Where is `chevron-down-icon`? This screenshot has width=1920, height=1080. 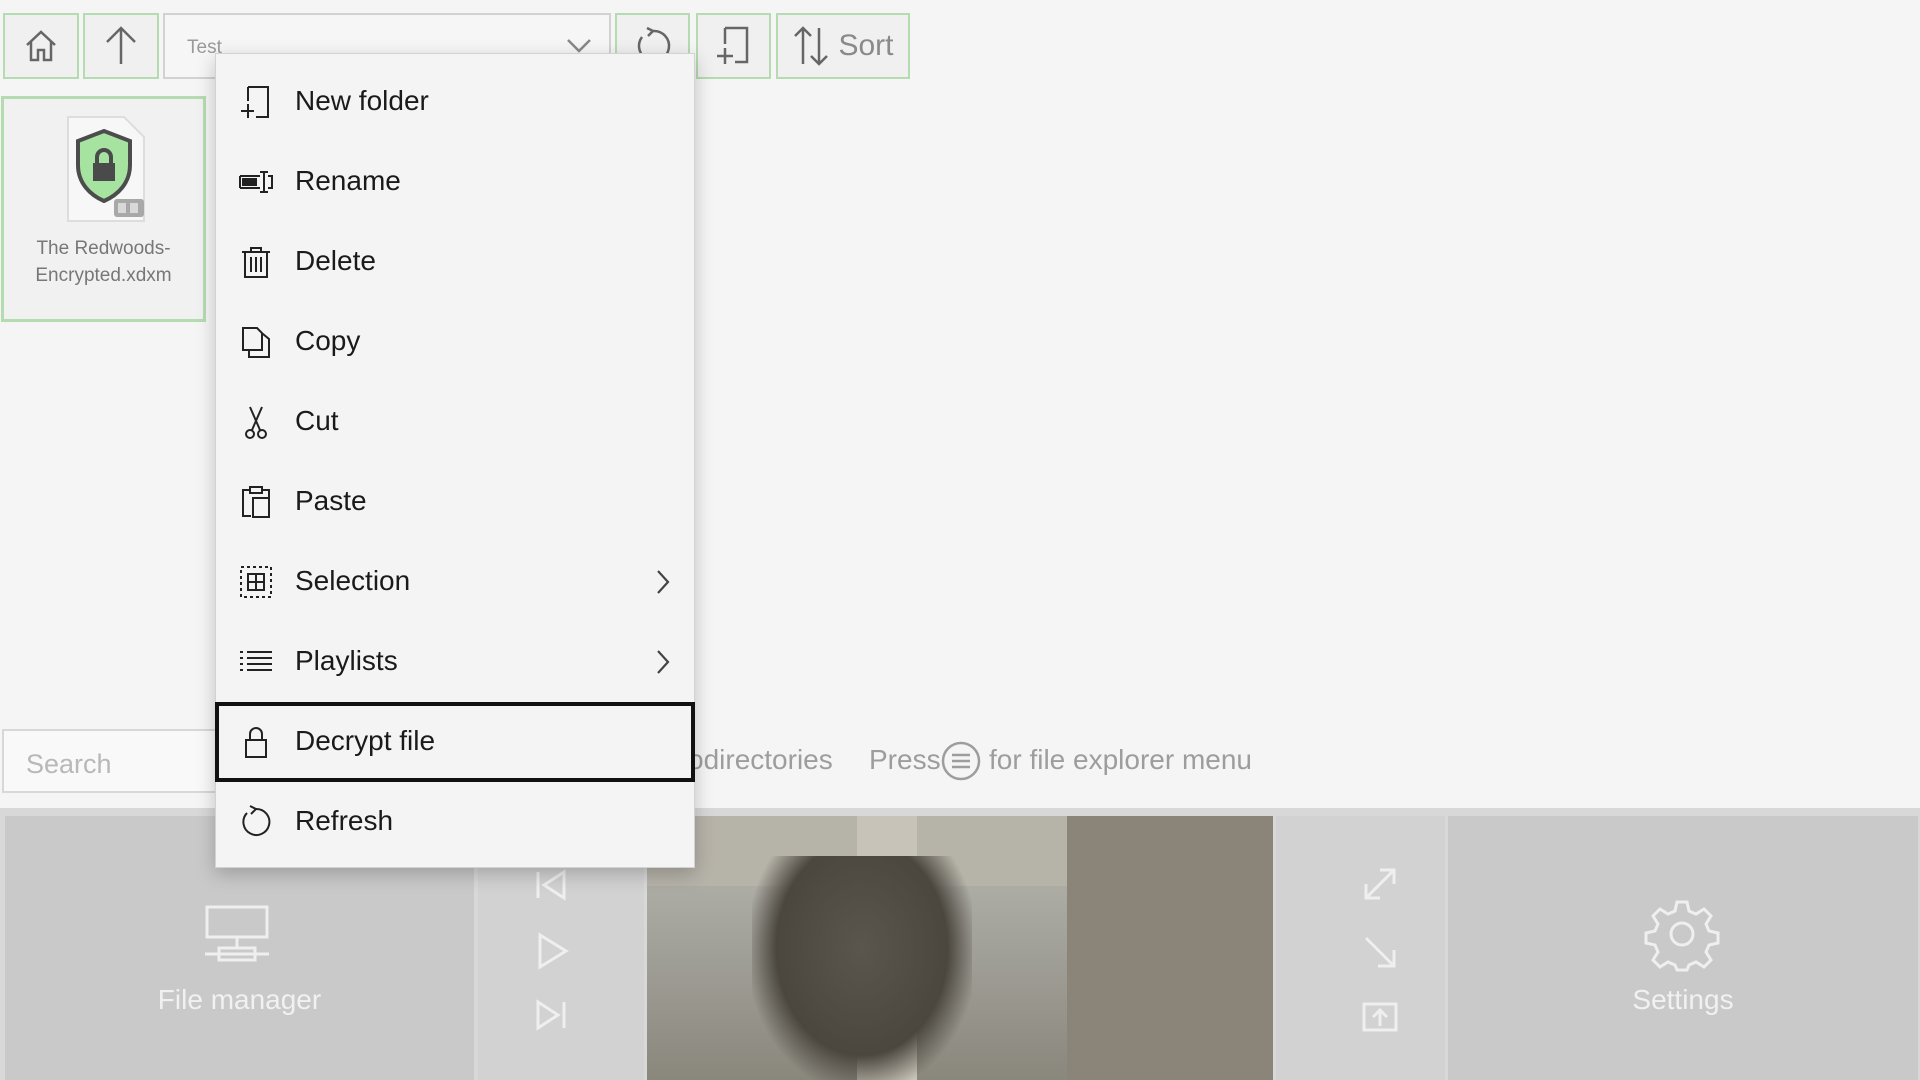 chevron-down-icon is located at coordinates (579, 46).